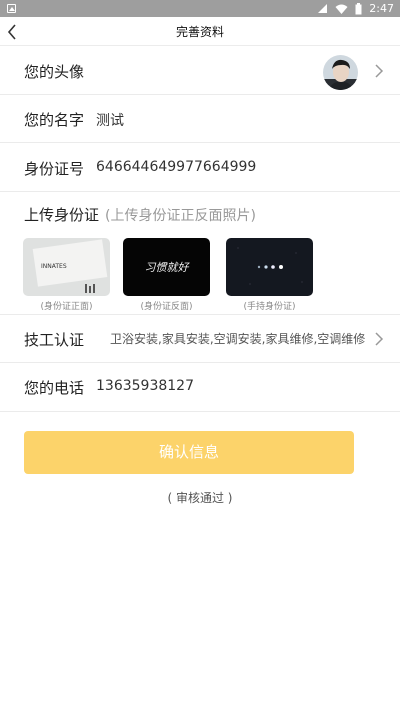 This screenshot has width=400, height=711. What do you see at coordinates (54, 340) in the screenshot?
I see `skill-certification-label: 技工认证` at bounding box center [54, 340].